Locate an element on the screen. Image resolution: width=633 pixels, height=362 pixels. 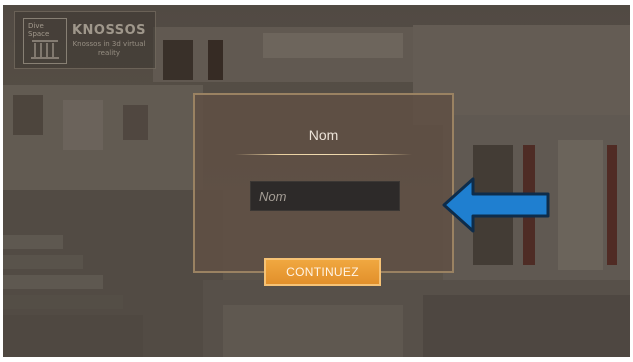
columns-icon: Dive Space is located at coordinates (45, 41).